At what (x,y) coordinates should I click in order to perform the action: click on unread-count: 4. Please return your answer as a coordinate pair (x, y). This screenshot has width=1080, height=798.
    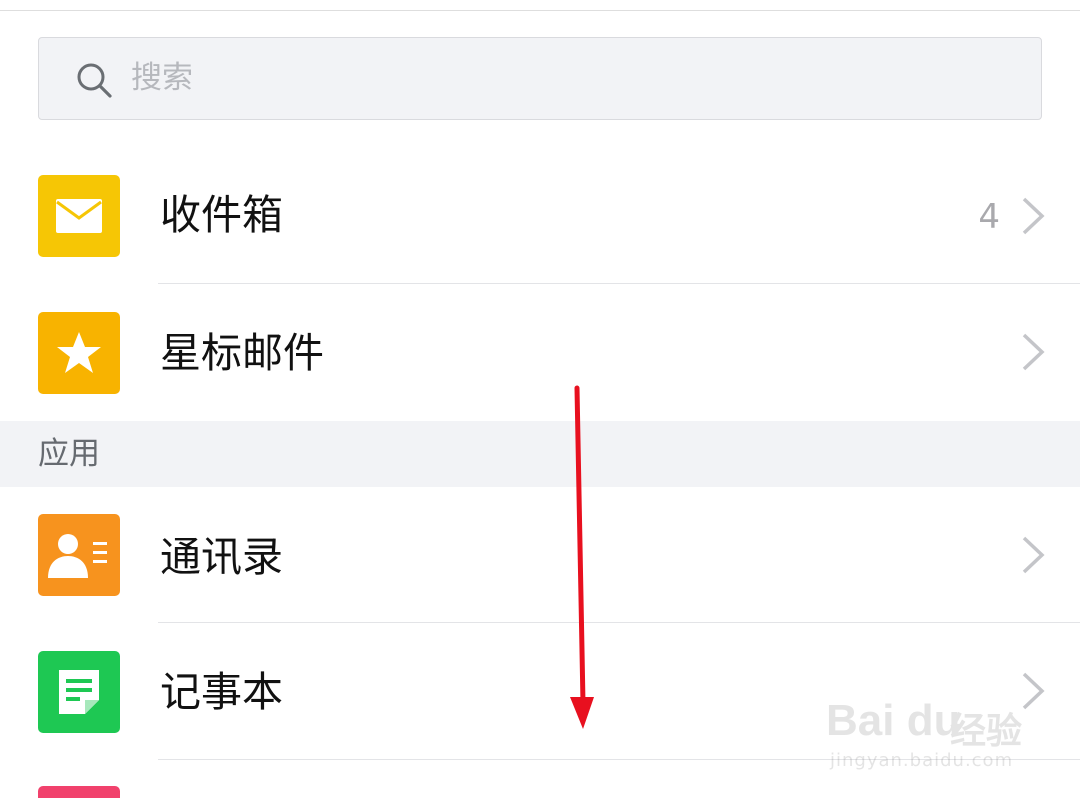
    Looking at the image, I should click on (989, 217).